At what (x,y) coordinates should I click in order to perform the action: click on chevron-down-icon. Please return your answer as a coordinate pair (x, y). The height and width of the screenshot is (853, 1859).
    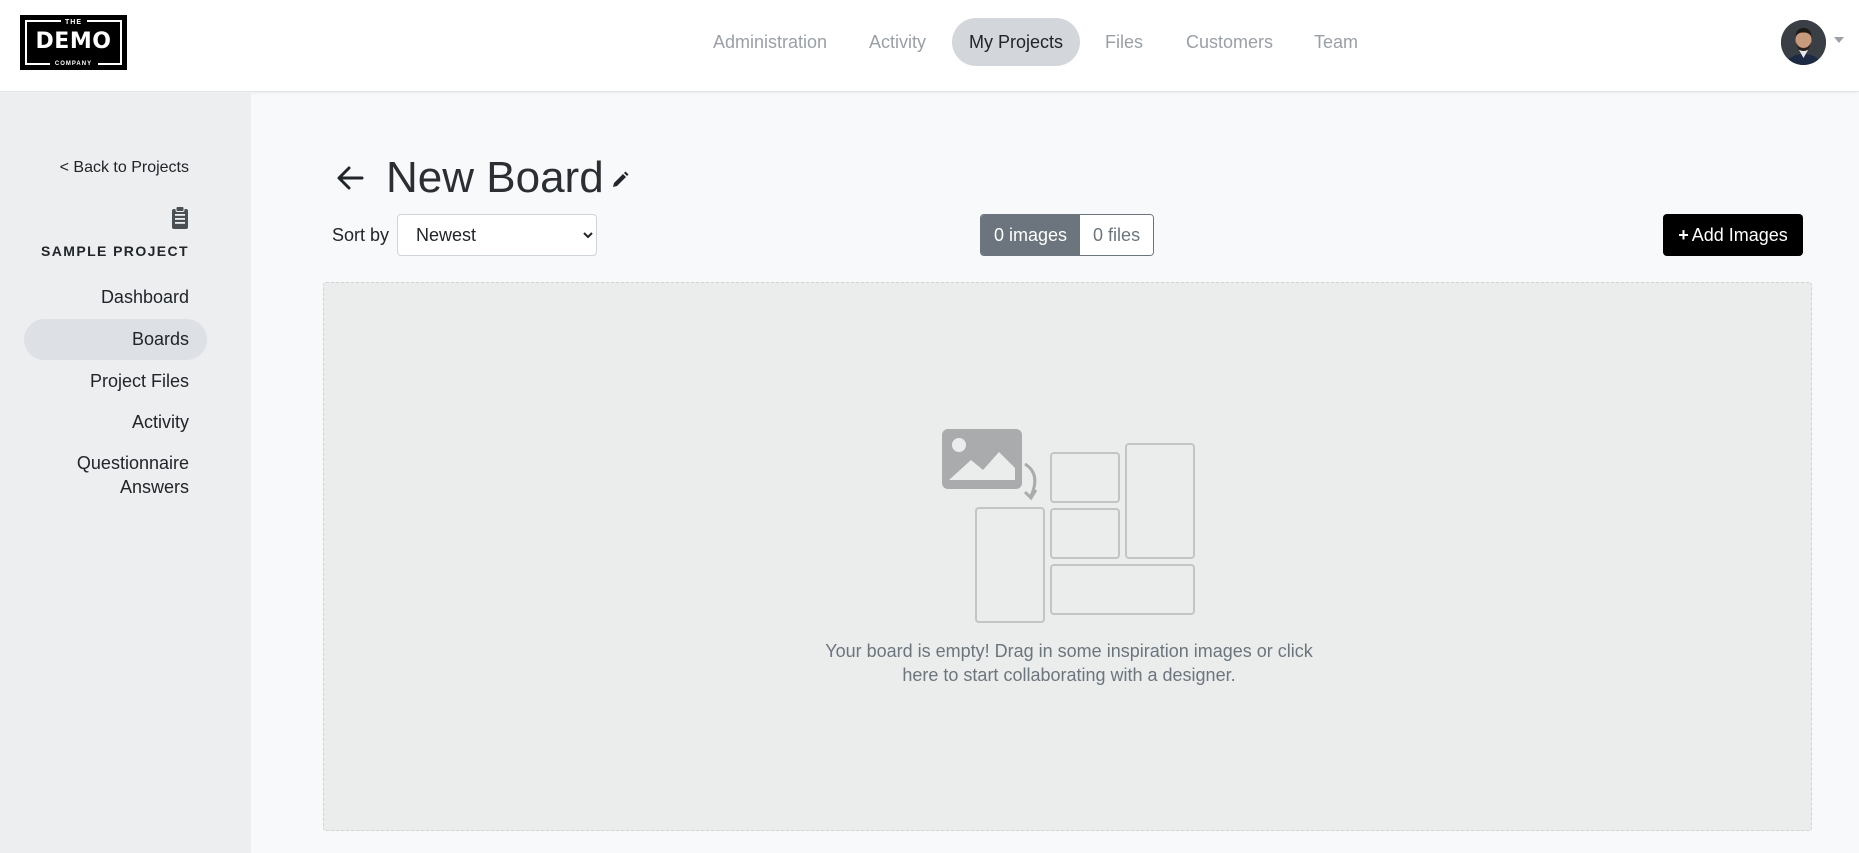
    Looking at the image, I should click on (1839, 40).